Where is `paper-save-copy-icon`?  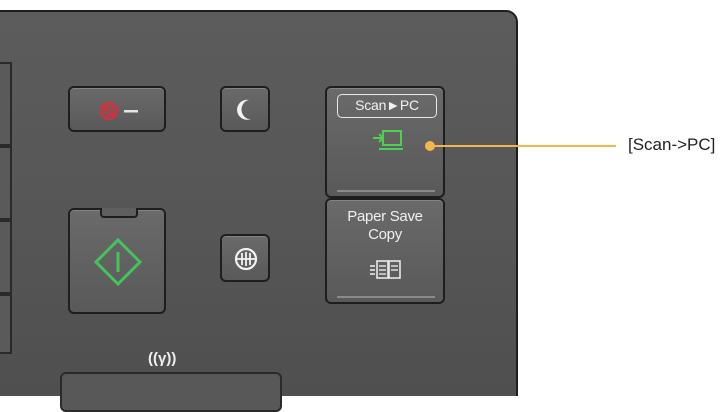 paper-save-copy-icon is located at coordinates (385, 269).